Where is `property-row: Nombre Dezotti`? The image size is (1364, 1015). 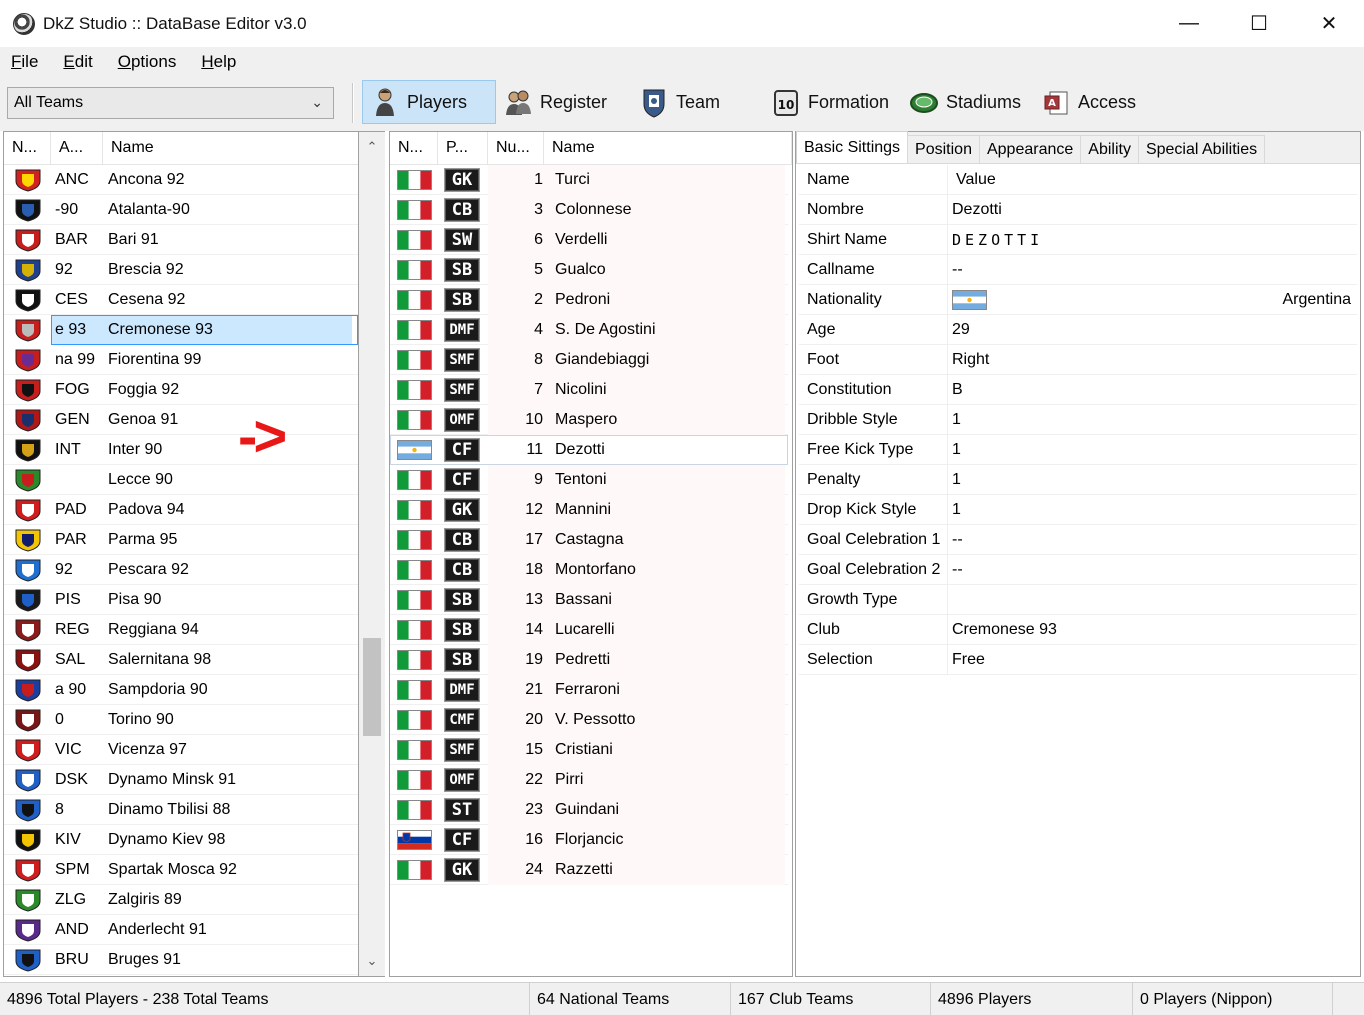 property-row: Nombre Dezotti is located at coordinates (1078, 209).